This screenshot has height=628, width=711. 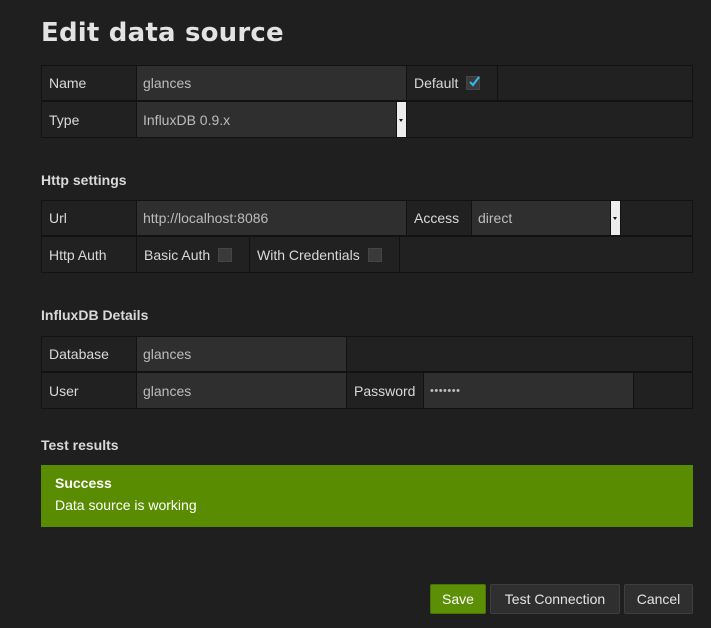 What do you see at coordinates (225, 254) in the screenshot?
I see `basic-auth-checkbox` at bounding box center [225, 254].